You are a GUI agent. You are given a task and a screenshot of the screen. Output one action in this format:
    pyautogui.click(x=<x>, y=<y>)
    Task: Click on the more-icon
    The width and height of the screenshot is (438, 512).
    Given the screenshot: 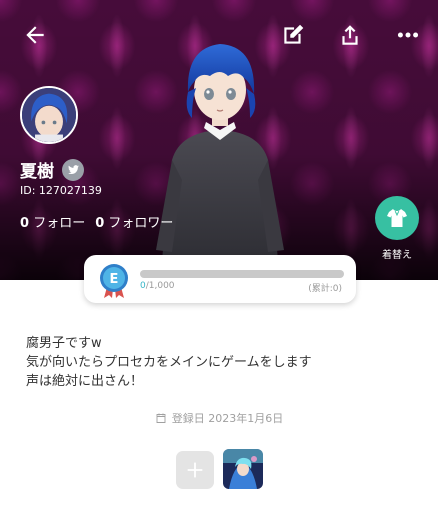 What is the action you would take?
    pyautogui.click(x=408, y=35)
    